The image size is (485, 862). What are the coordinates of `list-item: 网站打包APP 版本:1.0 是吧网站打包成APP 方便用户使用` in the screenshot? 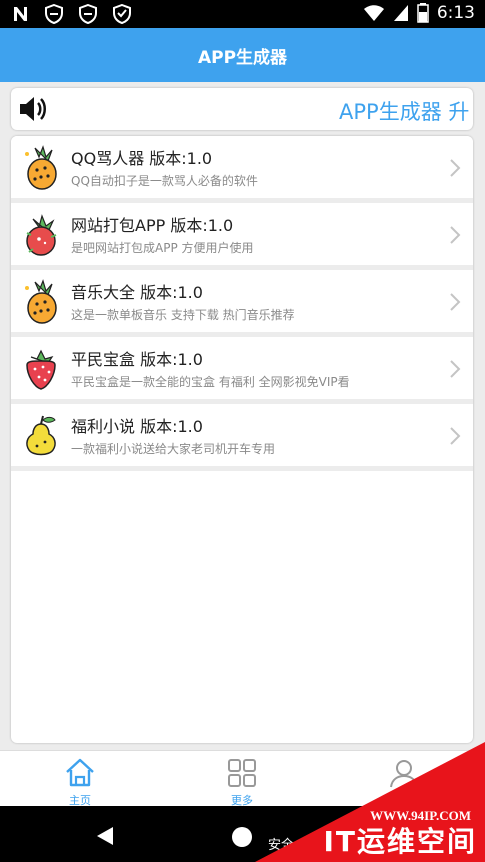 It's located at (242, 236).